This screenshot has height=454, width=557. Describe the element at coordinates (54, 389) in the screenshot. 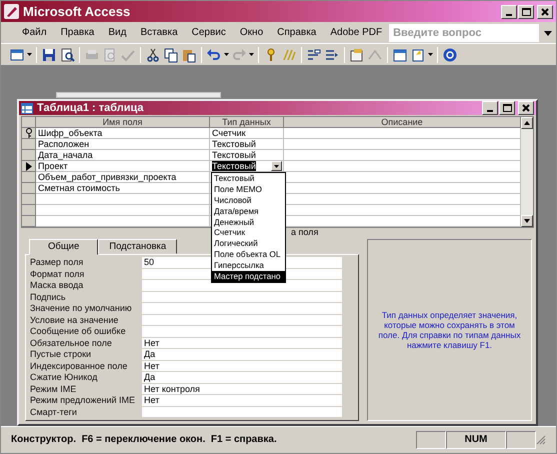

I see `property-label: Режим IME` at that location.